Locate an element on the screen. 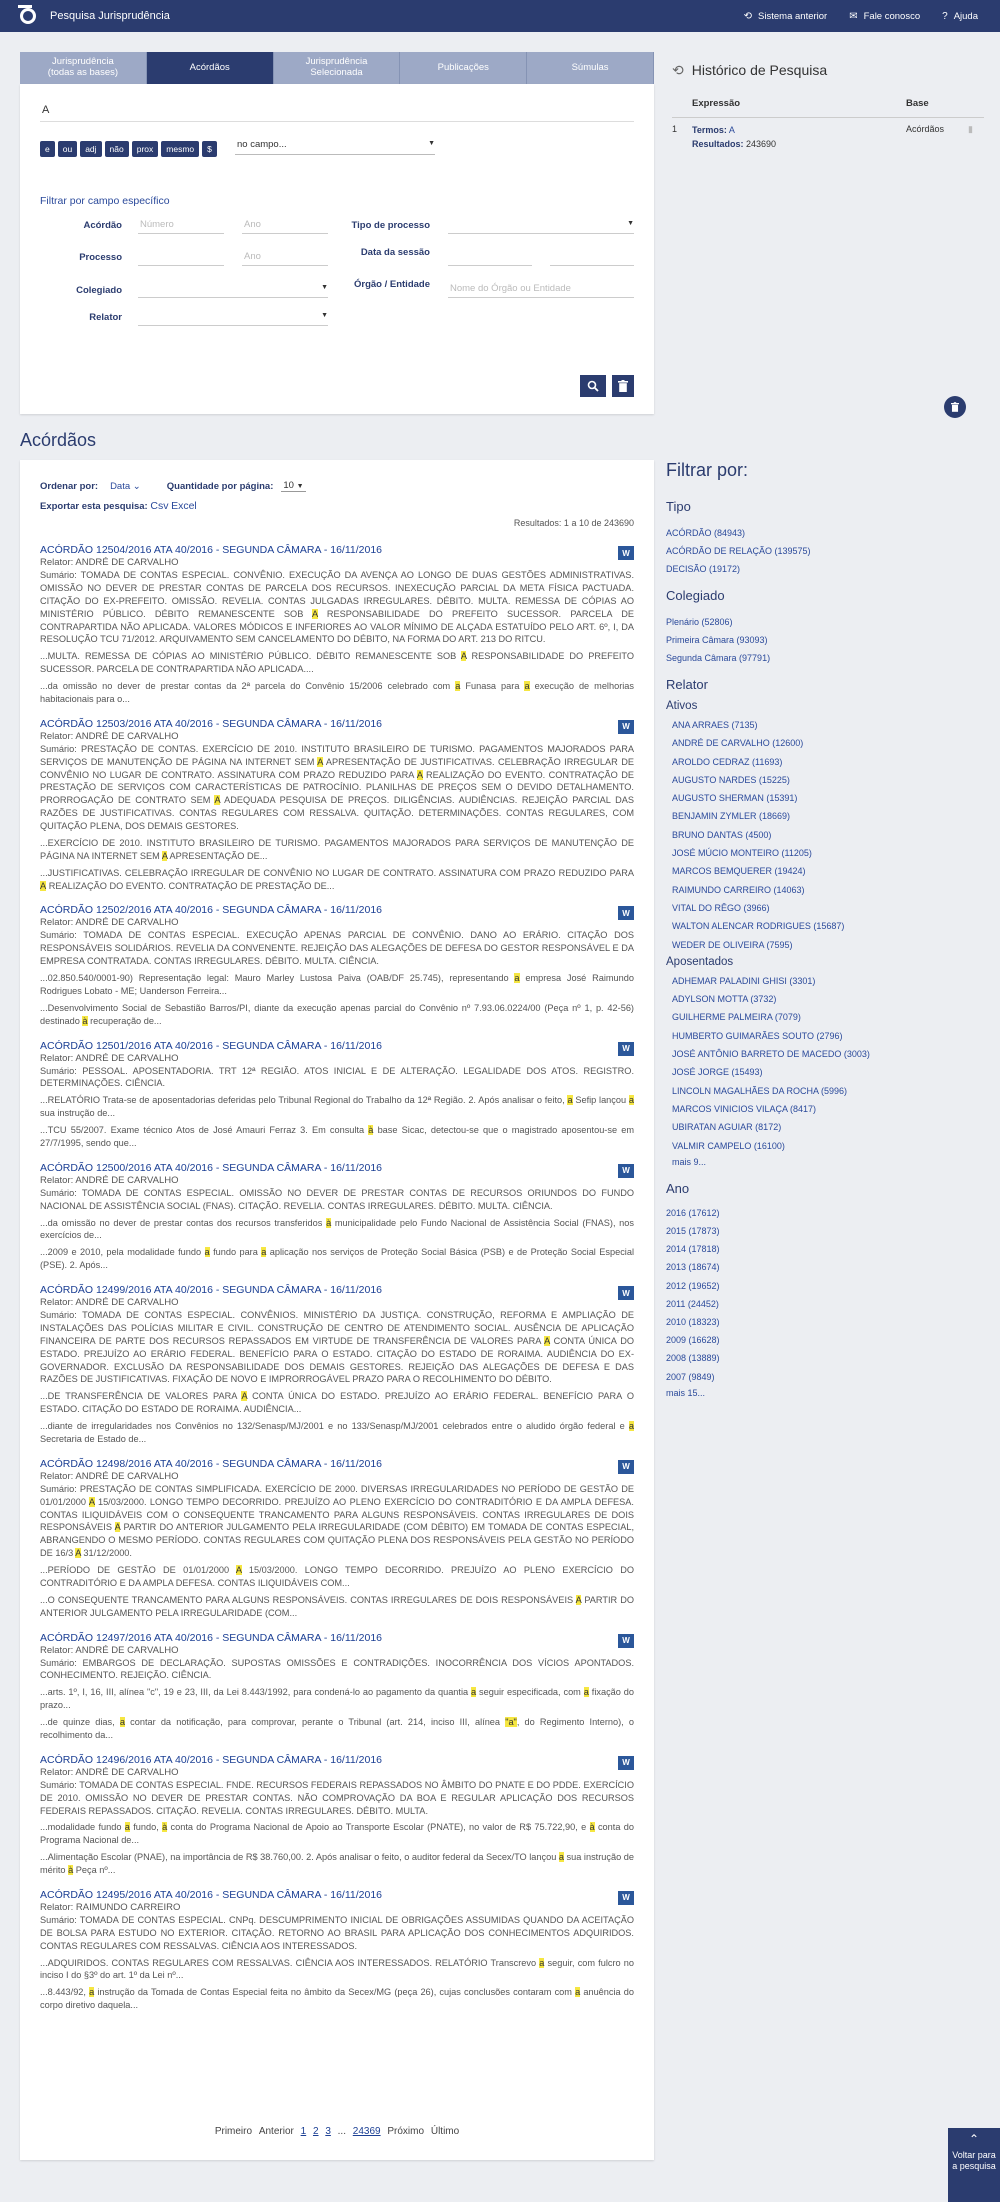  facet-relator-aposentado-1: ADYLSON MOTTA (3732) is located at coordinates (828, 999).